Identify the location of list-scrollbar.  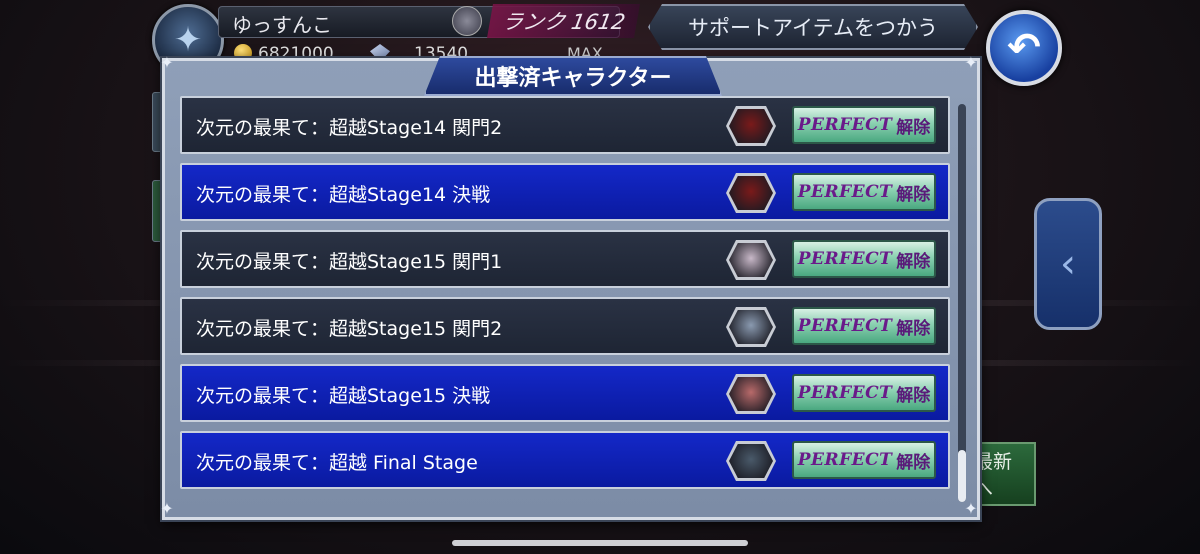
(962, 303).